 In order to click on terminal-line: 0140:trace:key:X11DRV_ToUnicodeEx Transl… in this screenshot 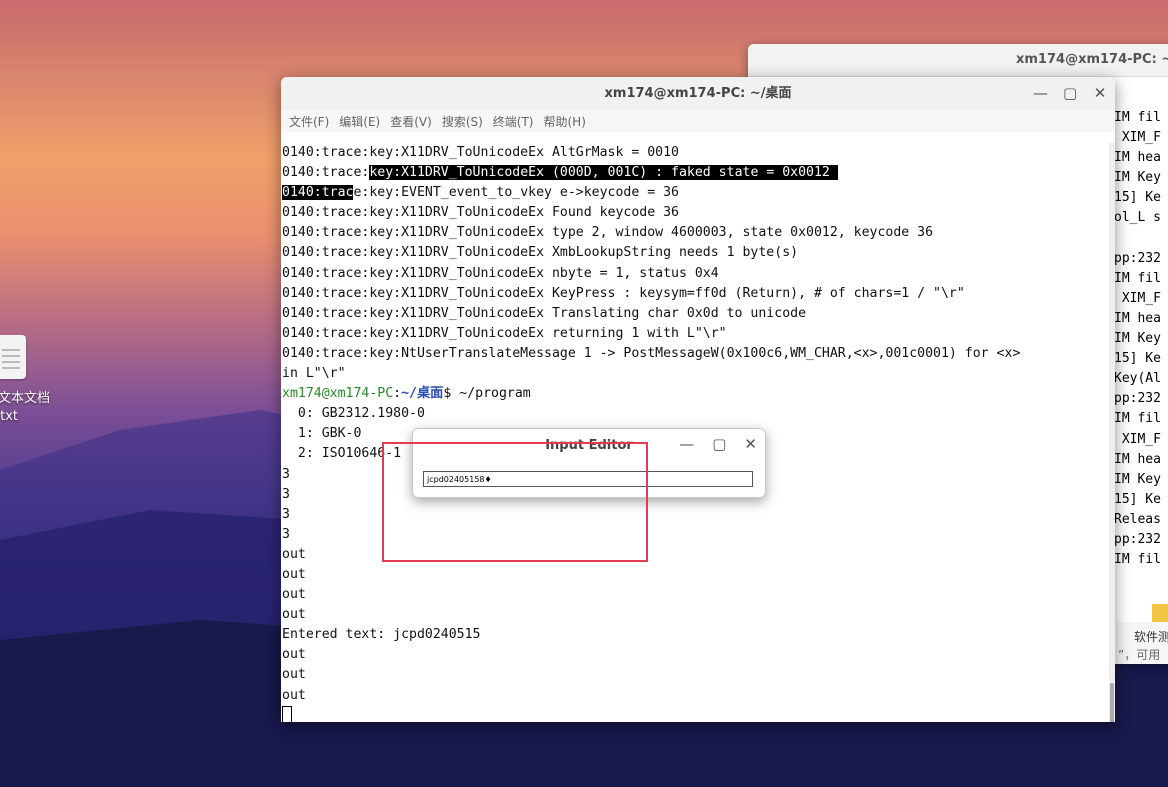, I will do `click(544, 313)`.